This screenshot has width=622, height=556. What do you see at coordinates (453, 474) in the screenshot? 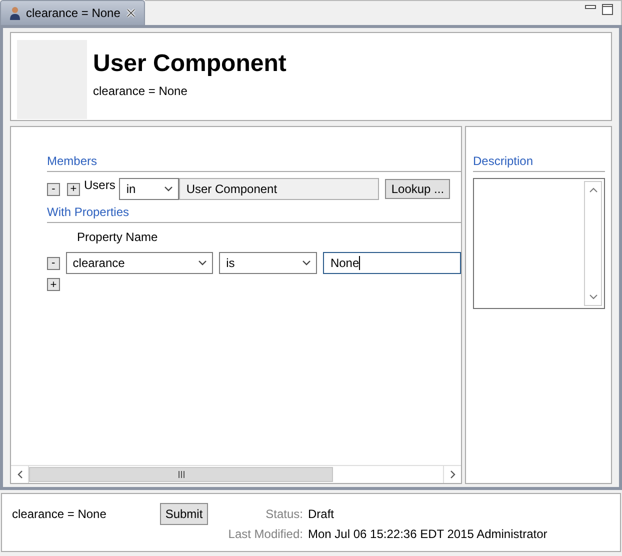
I see `arrow-right-icon` at bounding box center [453, 474].